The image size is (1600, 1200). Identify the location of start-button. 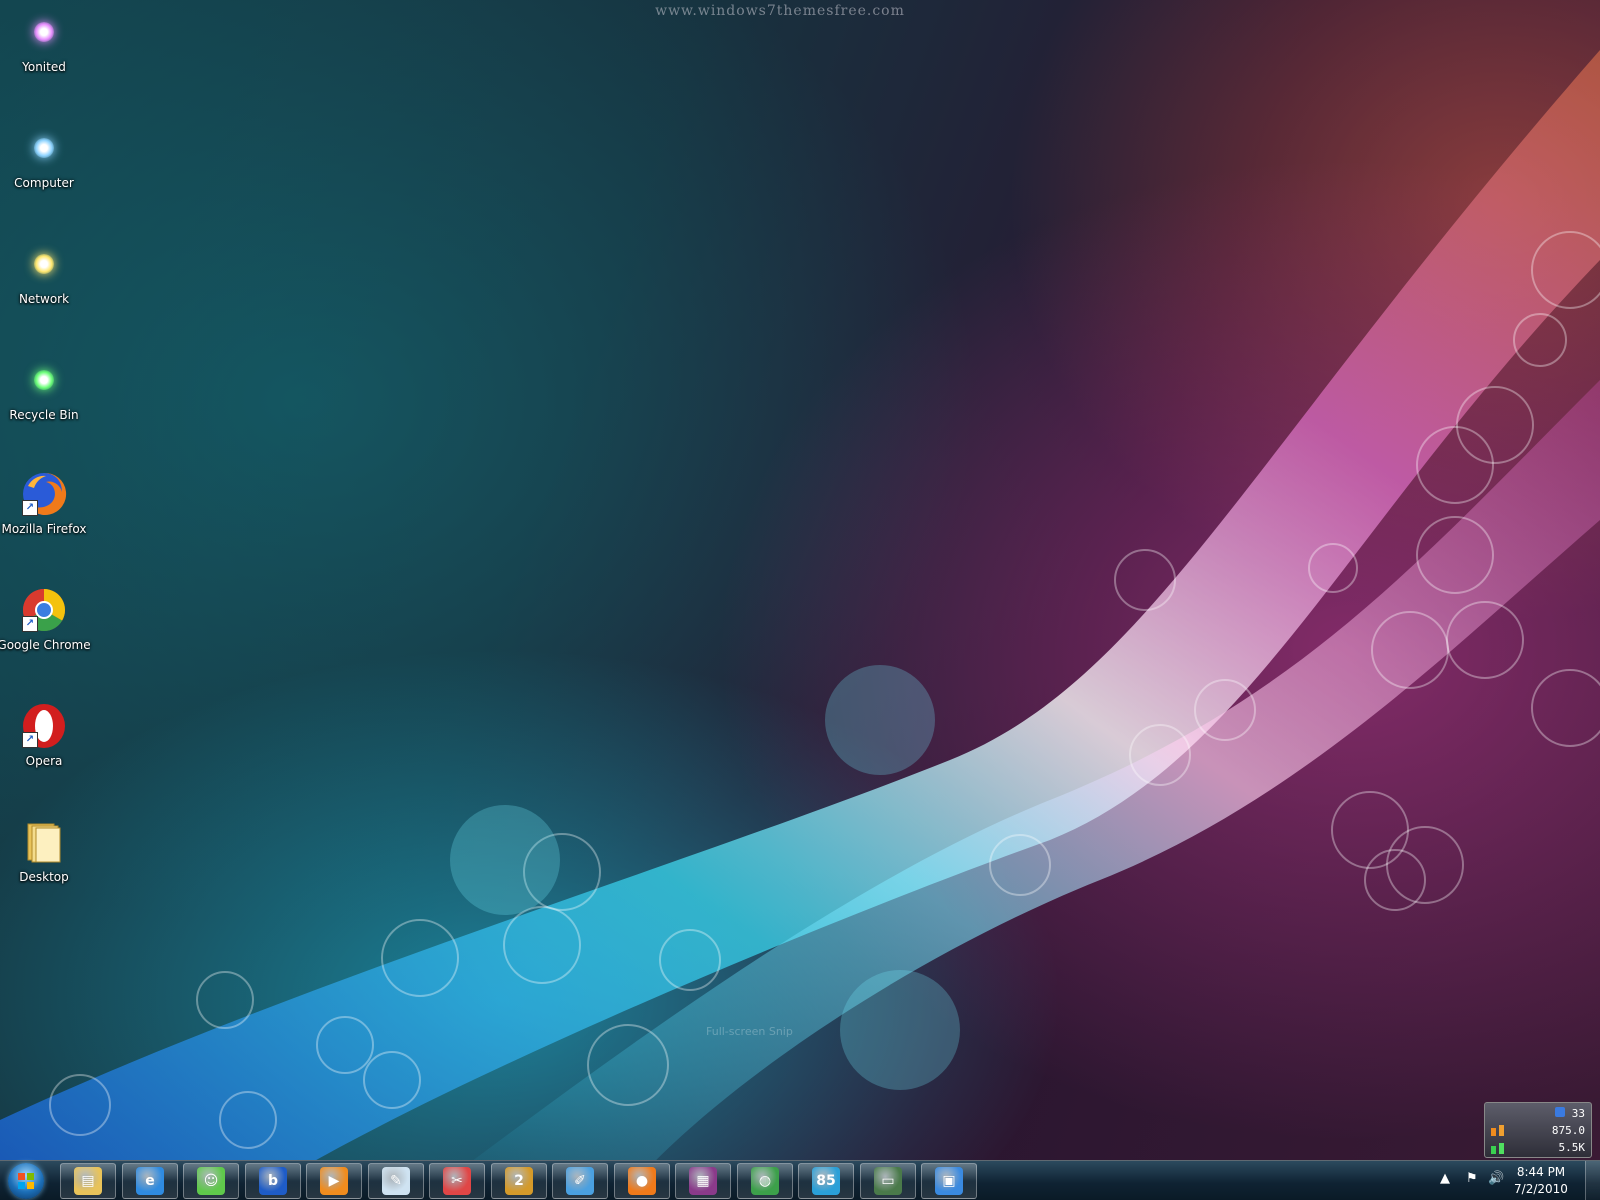
(26, 1180).